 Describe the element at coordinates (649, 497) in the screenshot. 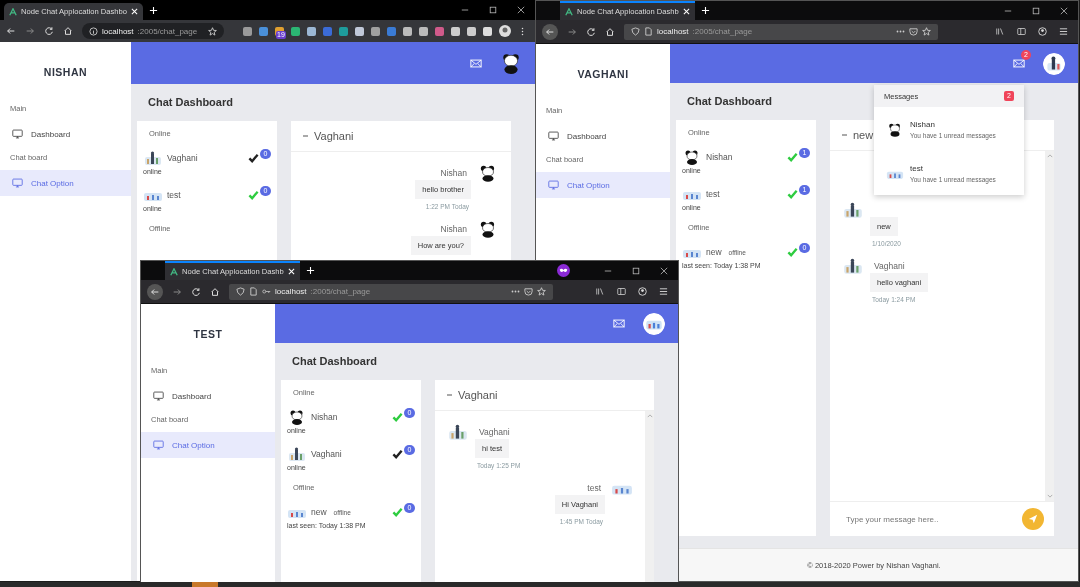

I see `scrollbar` at that location.